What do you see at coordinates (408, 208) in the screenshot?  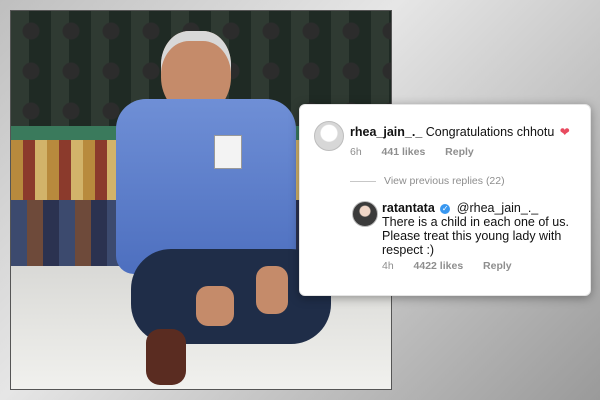 I see `reply-username: ratantata` at bounding box center [408, 208].